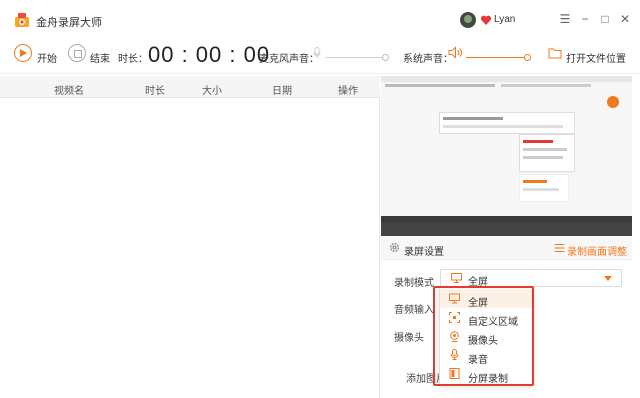 The width and height of the screenshot is (640, 398). I want to click on settings-title: 录屏设置, so click(424, 252).